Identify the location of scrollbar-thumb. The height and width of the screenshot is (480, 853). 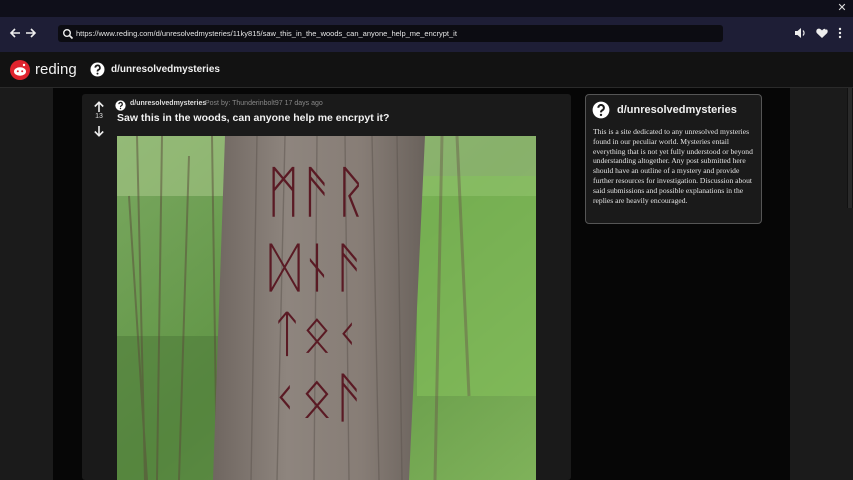
(850, 148).